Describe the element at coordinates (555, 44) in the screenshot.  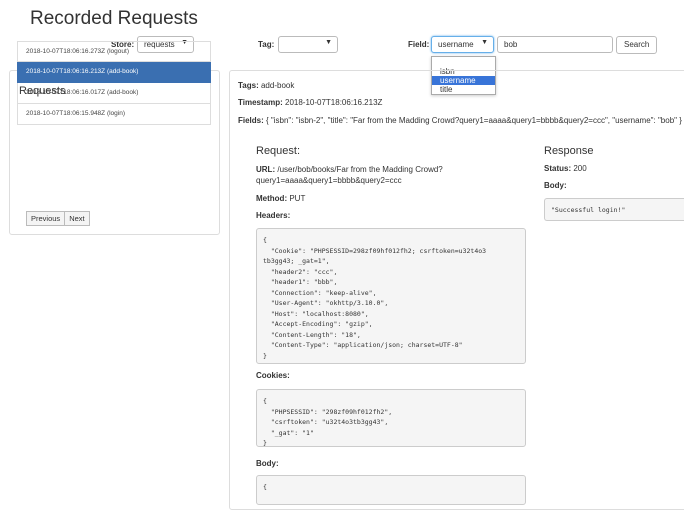
I see `search-input: bob` at that location.